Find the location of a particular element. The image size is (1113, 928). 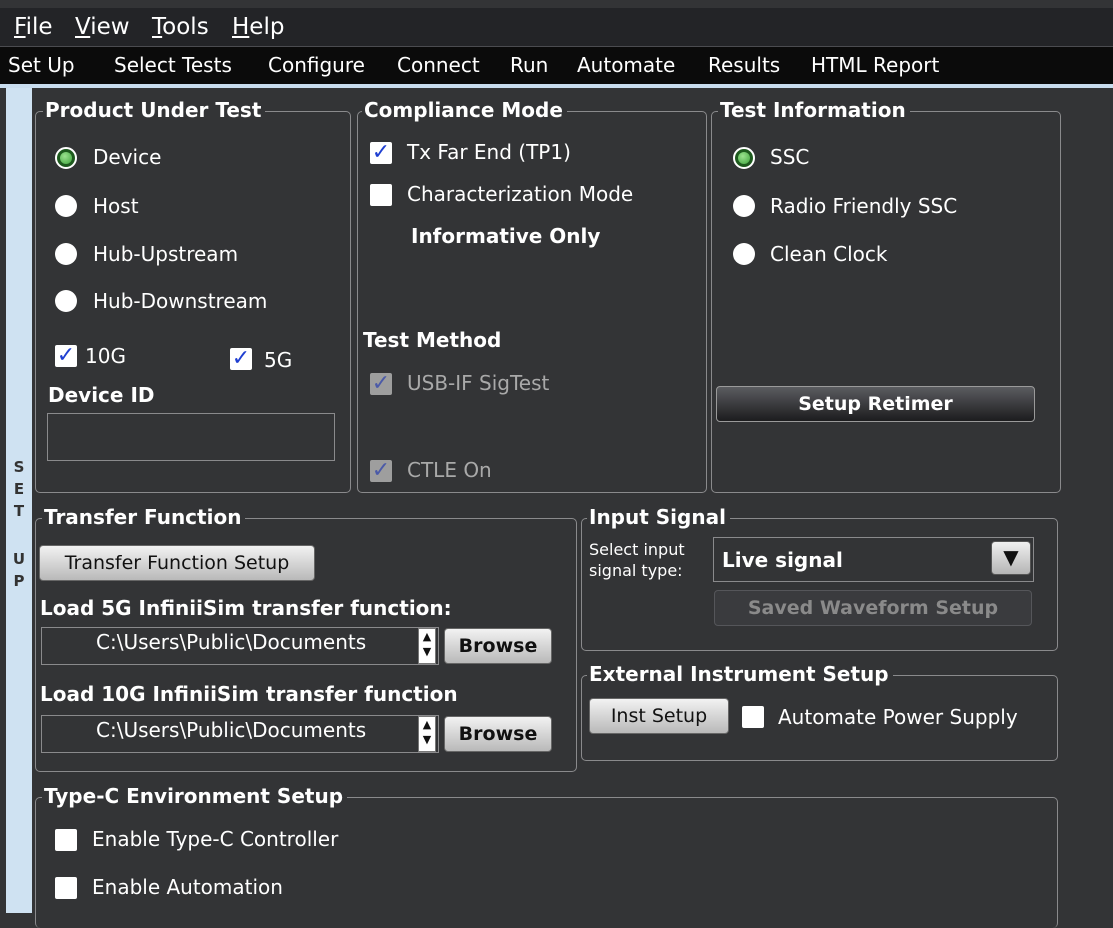

hub-downstream-label: Hub-Downstream is located at coordinates (180, 301).